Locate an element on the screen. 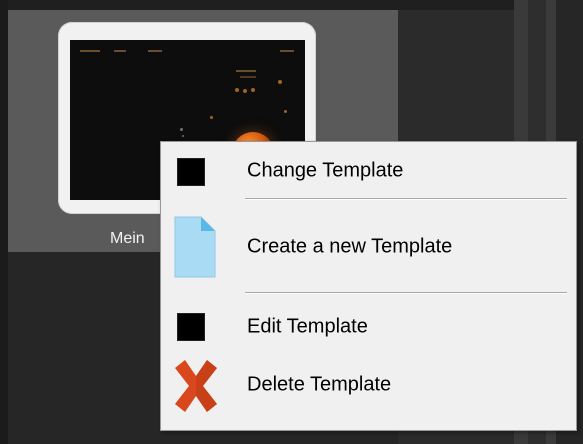 This screenshot has width=583, height=444. menu-item-label: Delete Template is located at coordinates (319, 384).